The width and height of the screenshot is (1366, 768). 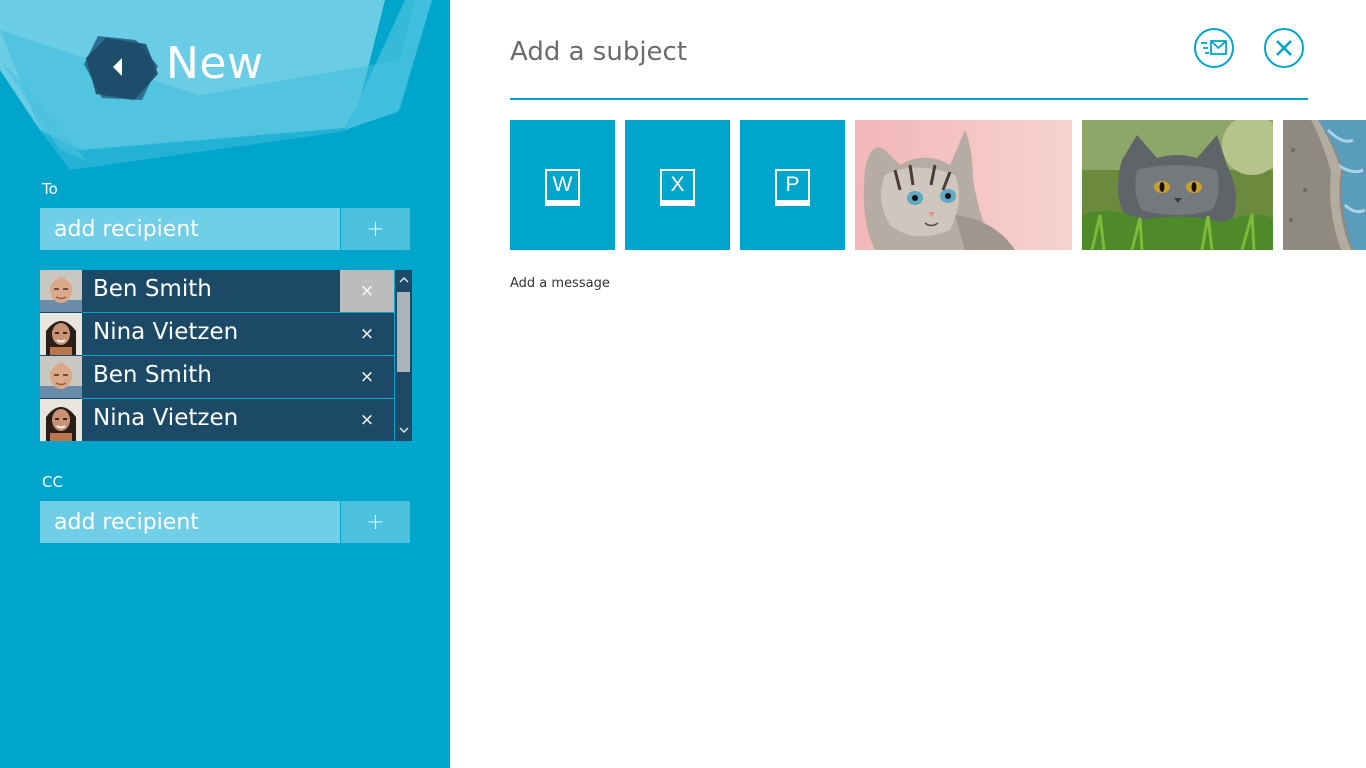 I want to click on gray-cat-photo, so click(x=1177, y=185).